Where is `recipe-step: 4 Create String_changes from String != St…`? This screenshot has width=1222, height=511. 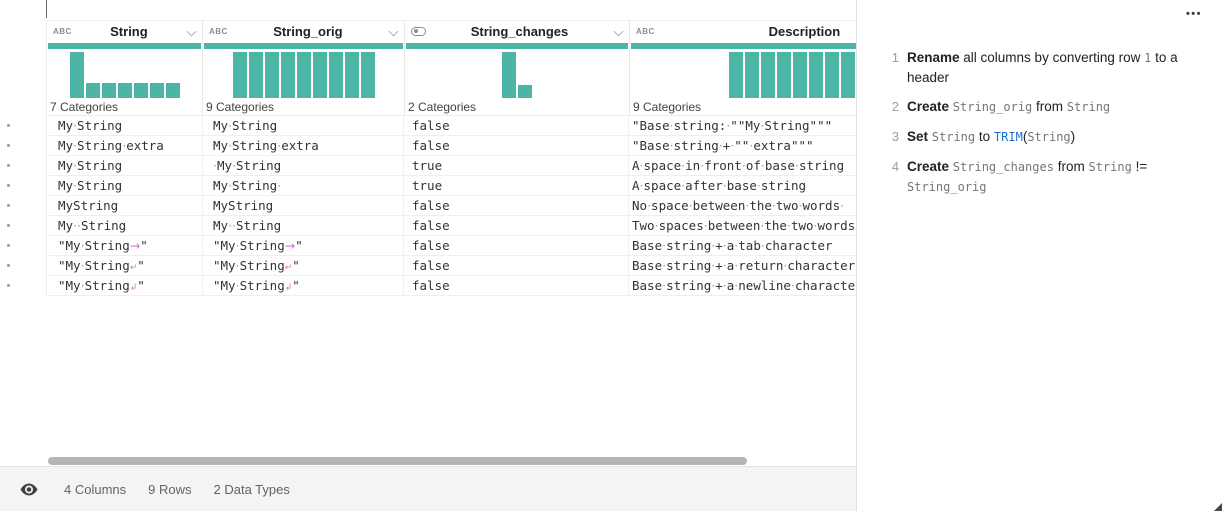
recipe-step: 4 Create String_changes from String != St… is located at coordinates (1039, 177).